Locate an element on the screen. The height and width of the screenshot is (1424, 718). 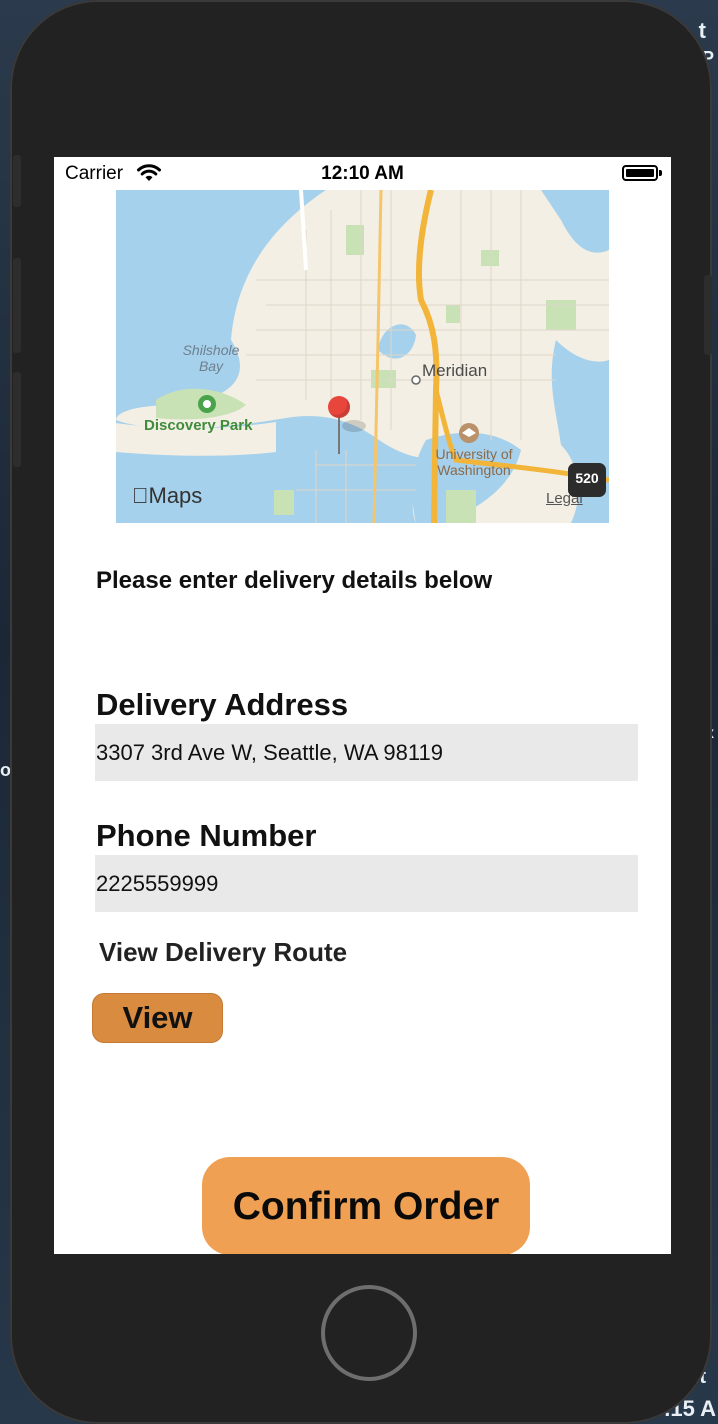
clock: 12:10 AM is located at coordinates (362, 173).